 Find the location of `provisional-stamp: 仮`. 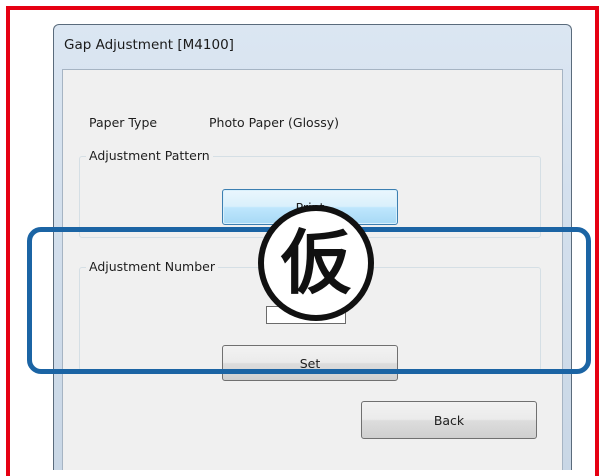

provisional-stamp: 仮 is located at coordinates (316, 263).